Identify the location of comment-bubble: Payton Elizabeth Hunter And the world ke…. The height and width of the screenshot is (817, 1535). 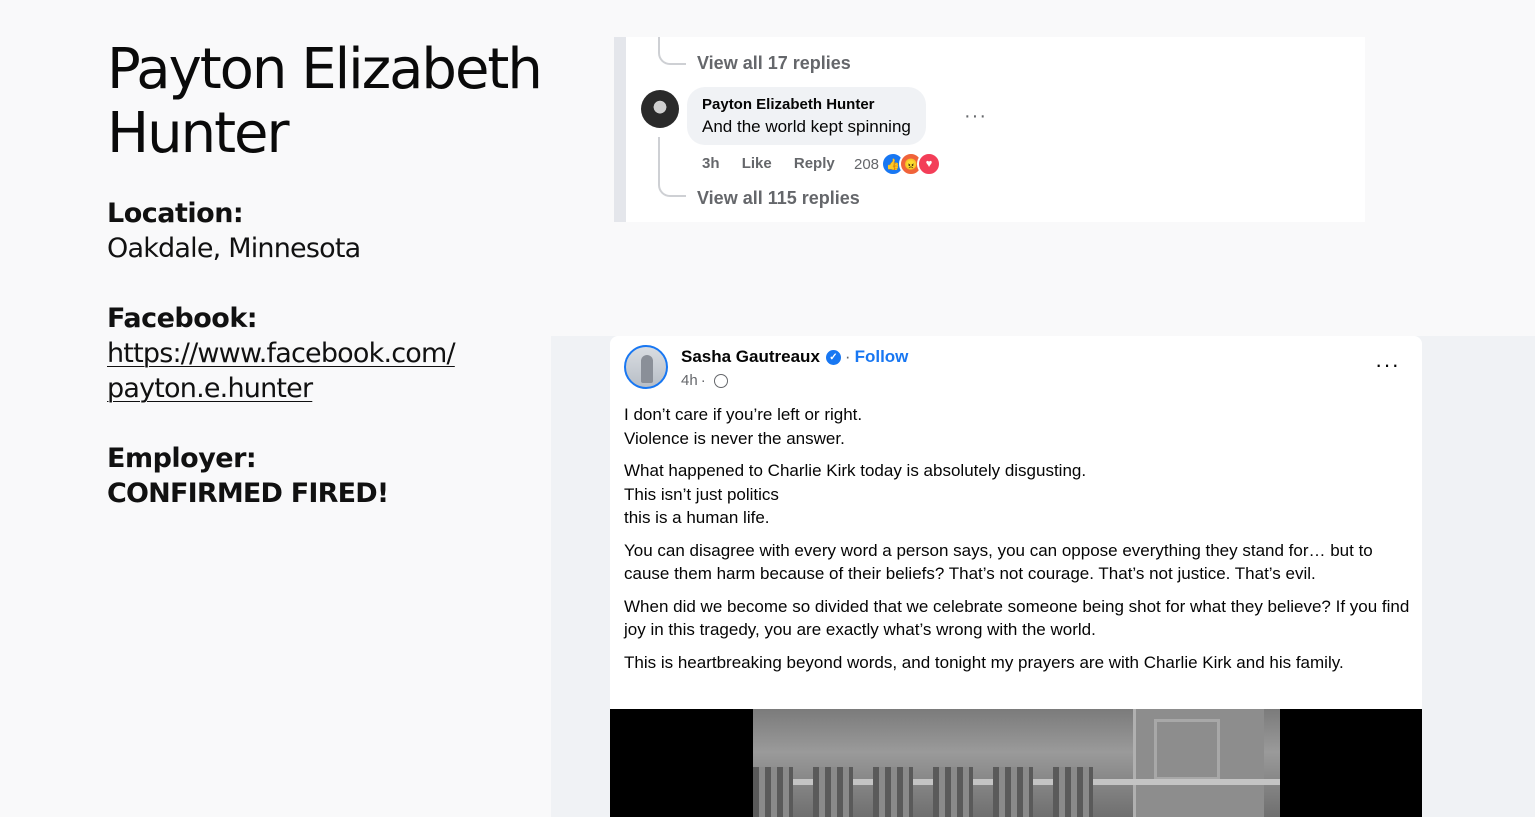
(806, 116).